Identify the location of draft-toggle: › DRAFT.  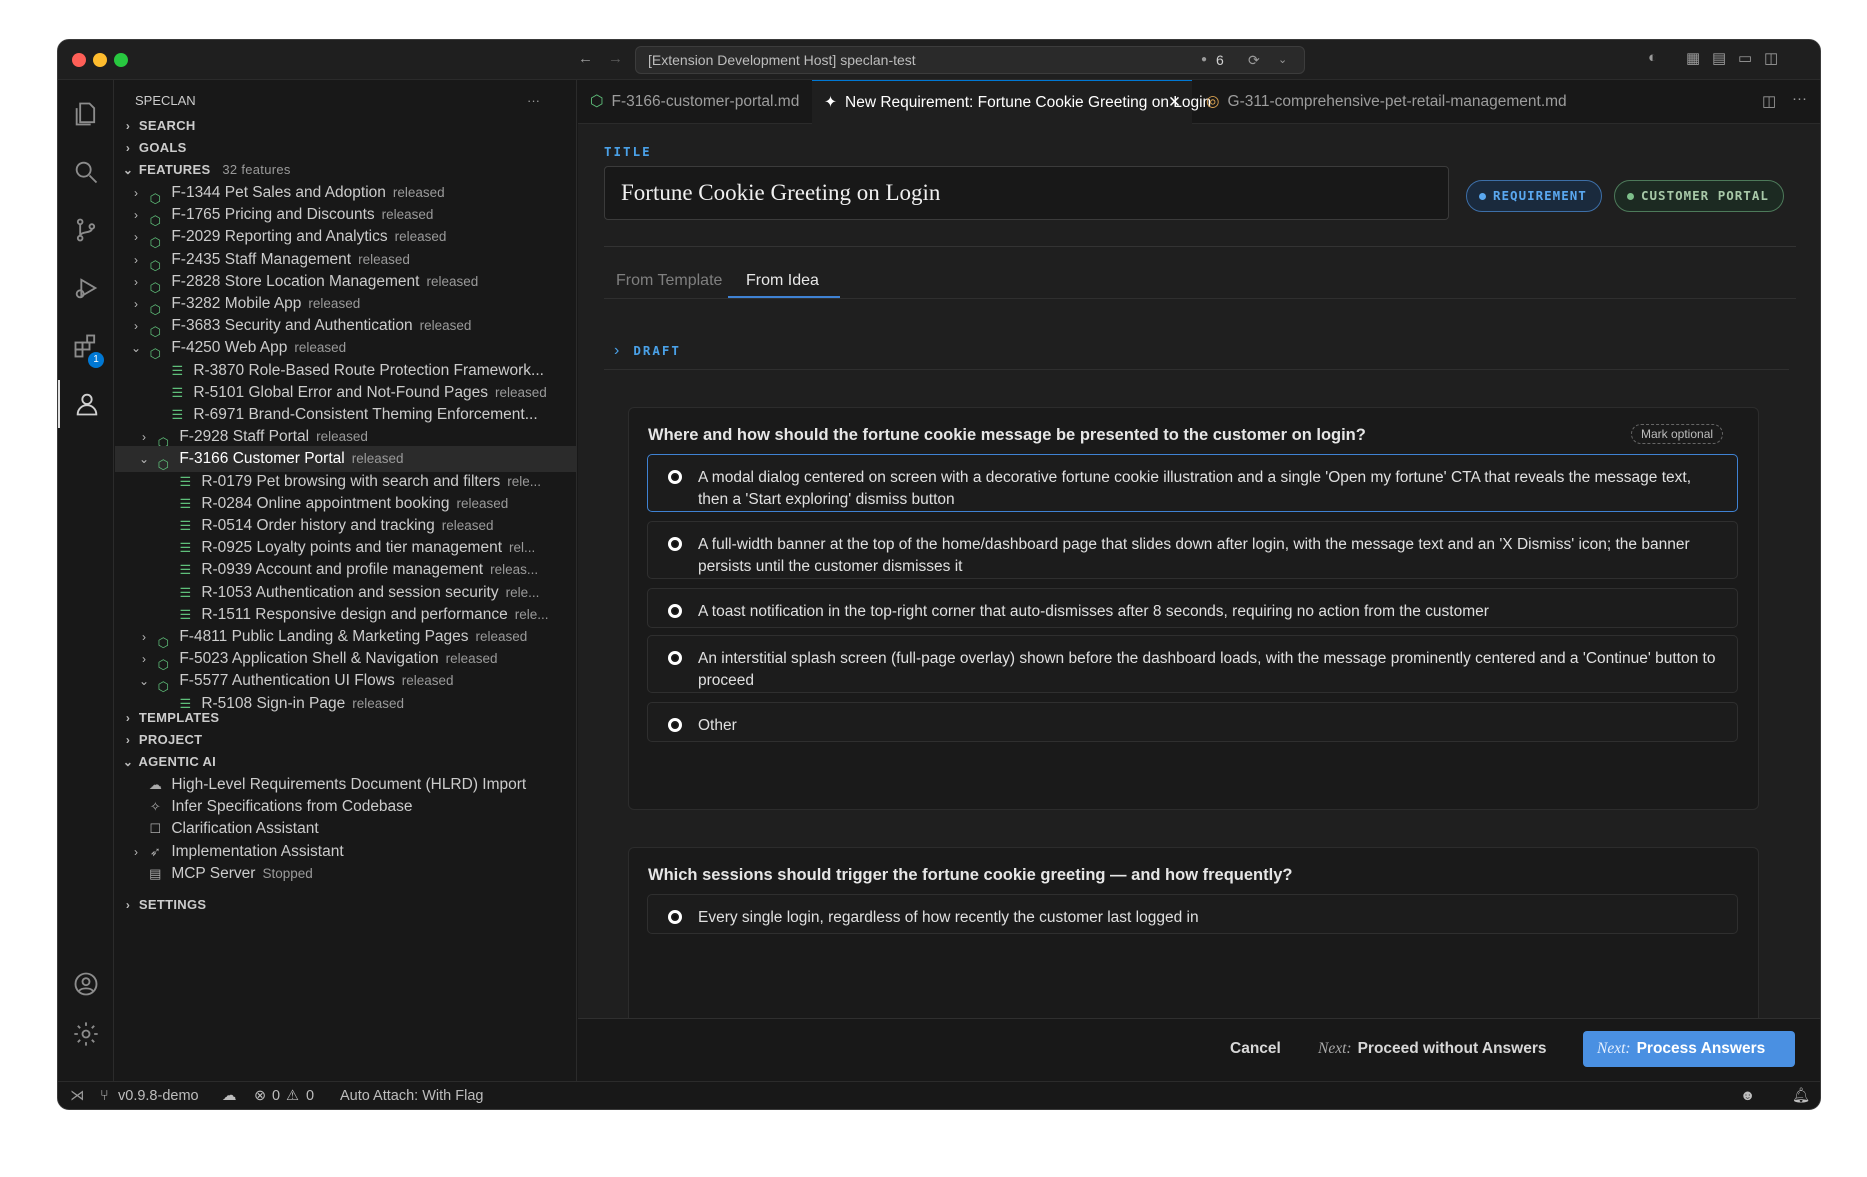
(647, 351).